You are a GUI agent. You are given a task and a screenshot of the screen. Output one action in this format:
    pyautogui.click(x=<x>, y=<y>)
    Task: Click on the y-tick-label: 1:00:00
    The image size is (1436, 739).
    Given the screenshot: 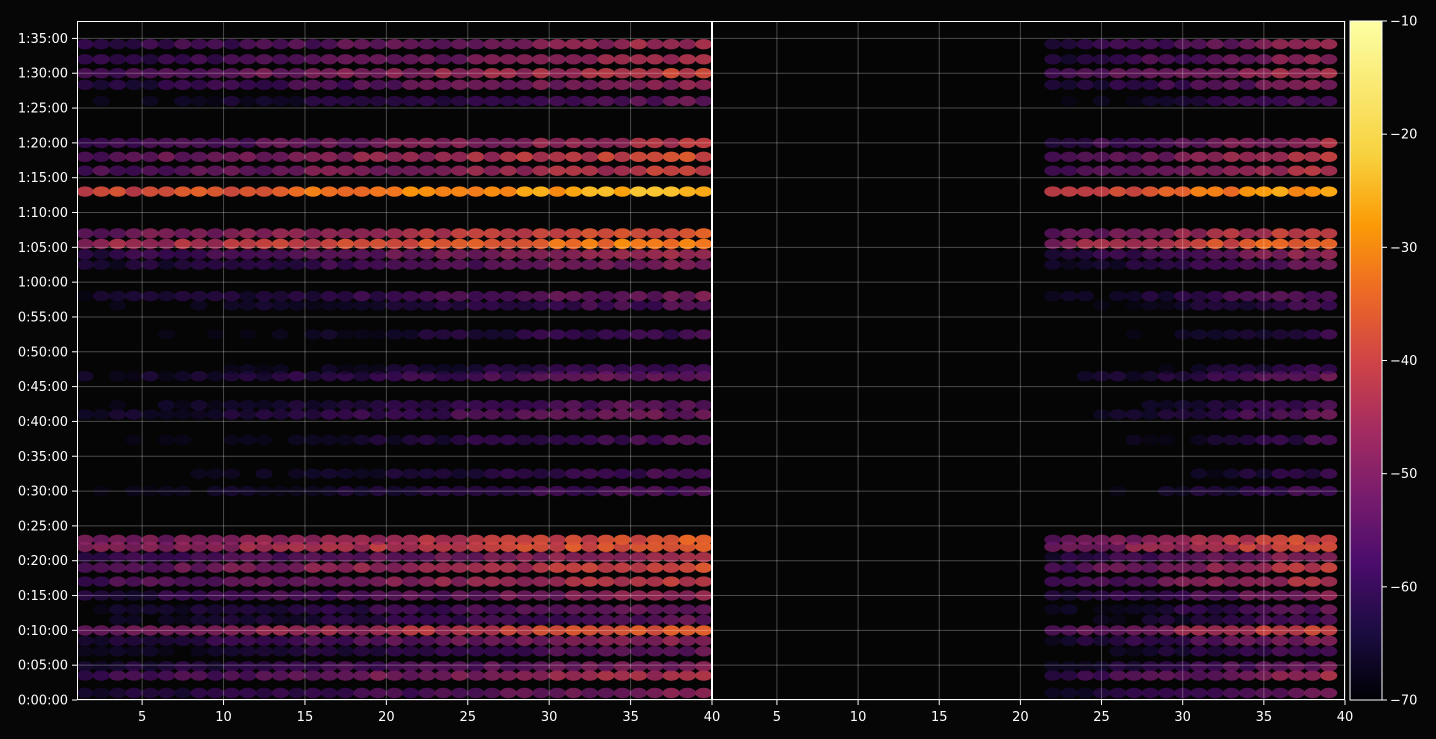 What is the action you would take?
    pyautogui.click(x=43, y=283)
    